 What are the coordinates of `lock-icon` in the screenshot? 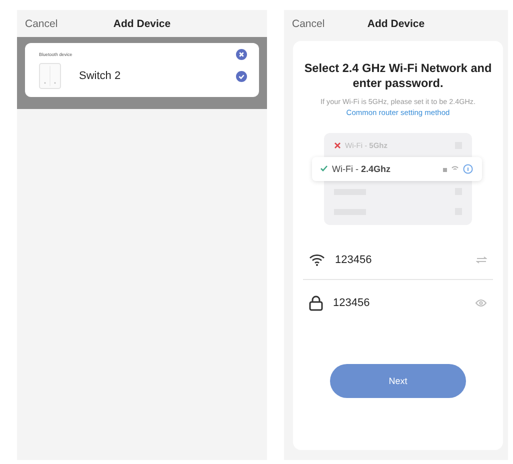 It's located at (316, 302).